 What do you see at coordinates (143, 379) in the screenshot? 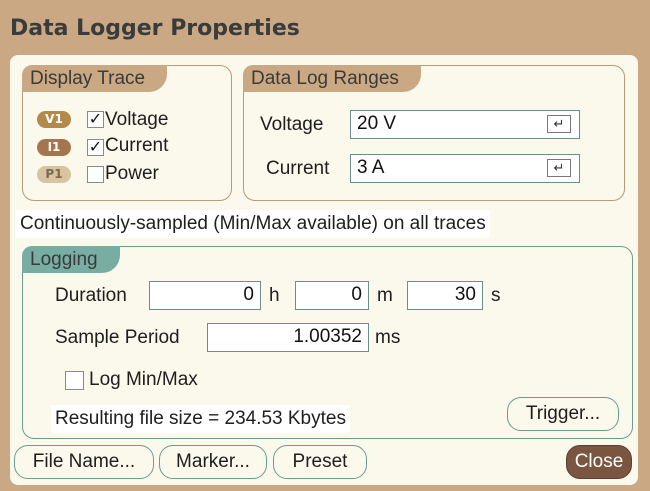
I see `log-minmax-label: Log Min/Max` at bounding box center [143, 379].